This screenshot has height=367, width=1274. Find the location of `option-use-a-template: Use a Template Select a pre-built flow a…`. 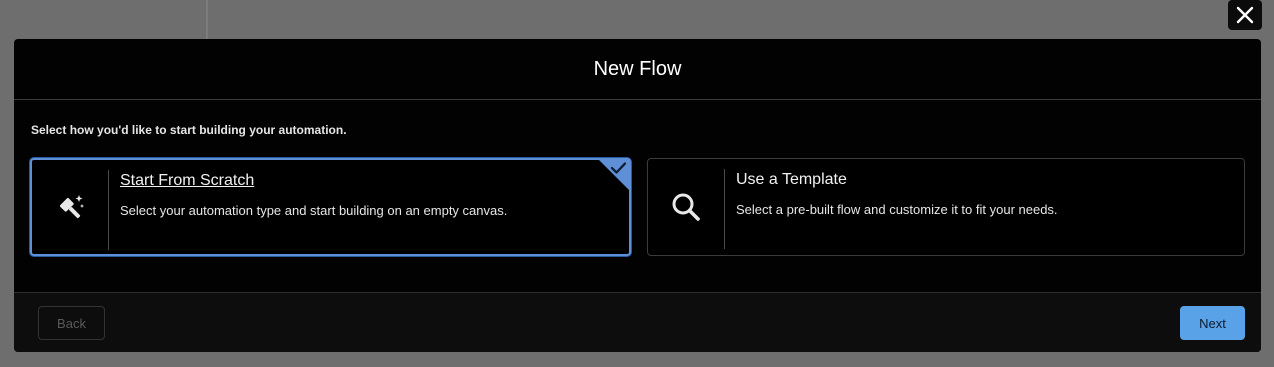

option-use-a-template: Use a Template Select a pre-built flow a… is located at coordinates (946, 207).